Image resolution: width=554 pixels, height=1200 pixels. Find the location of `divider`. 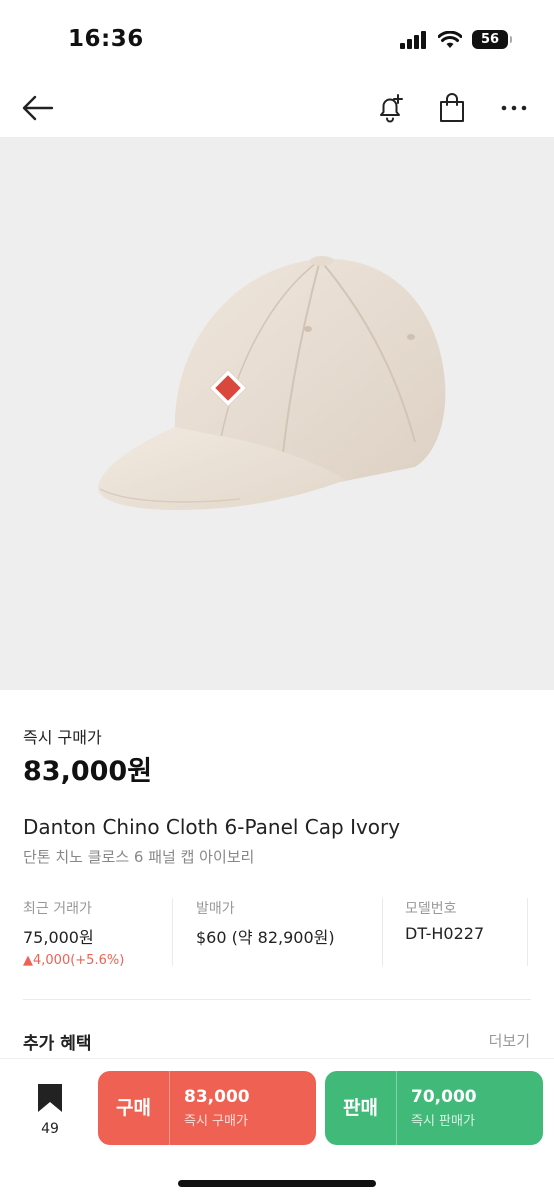

divider is located at coordinates (277, 999).